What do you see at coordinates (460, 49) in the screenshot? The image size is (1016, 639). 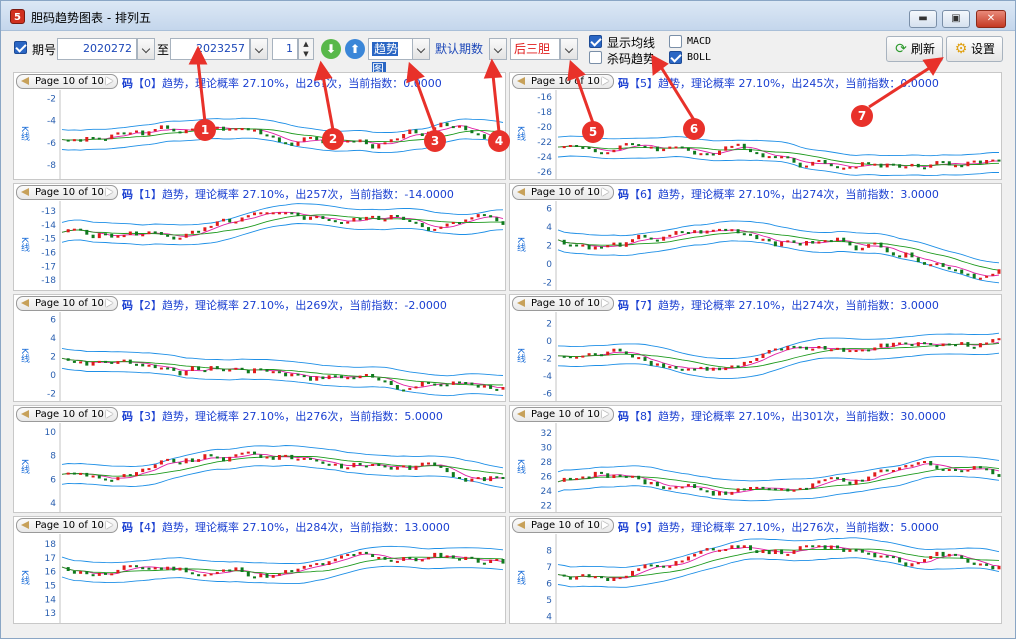 I see `period-mode-select: 默认期数` at bounding box center [460, 49].